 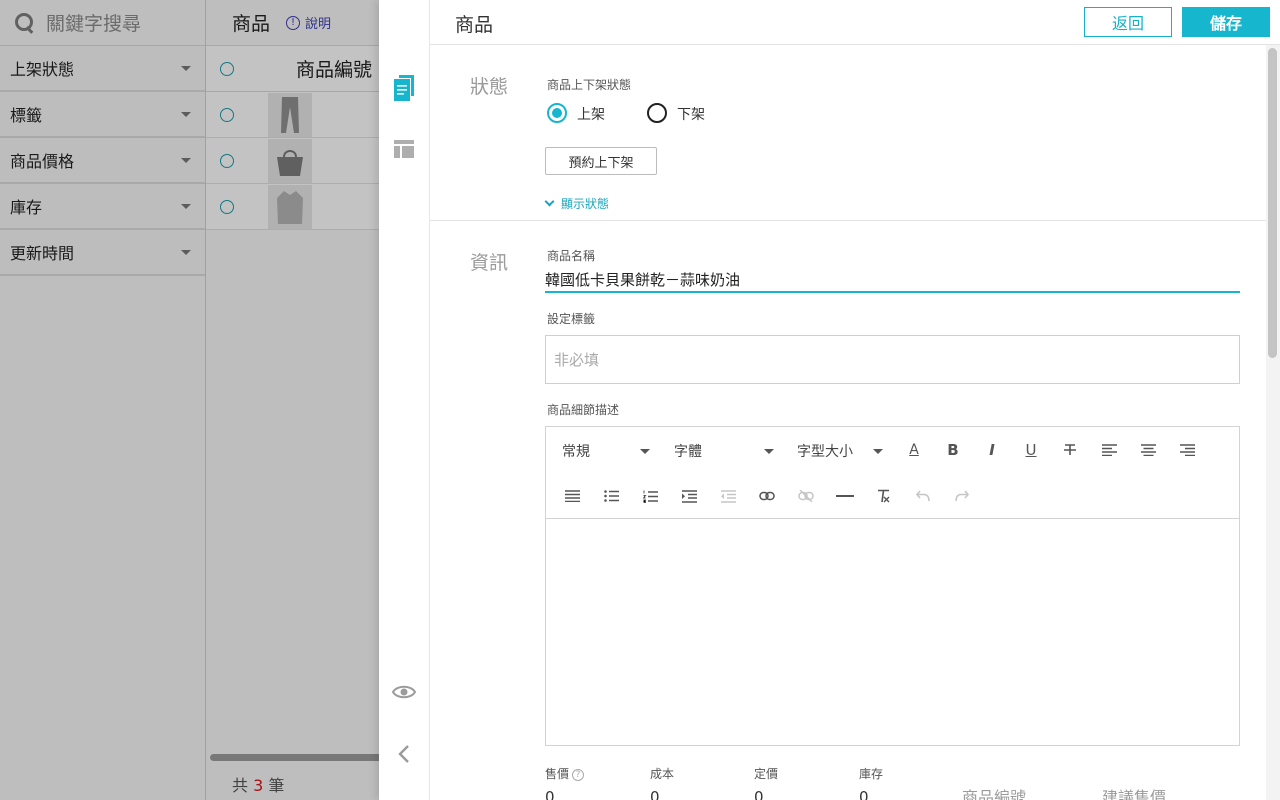 I want to click on eye-icon, so click(x=404, y=692).